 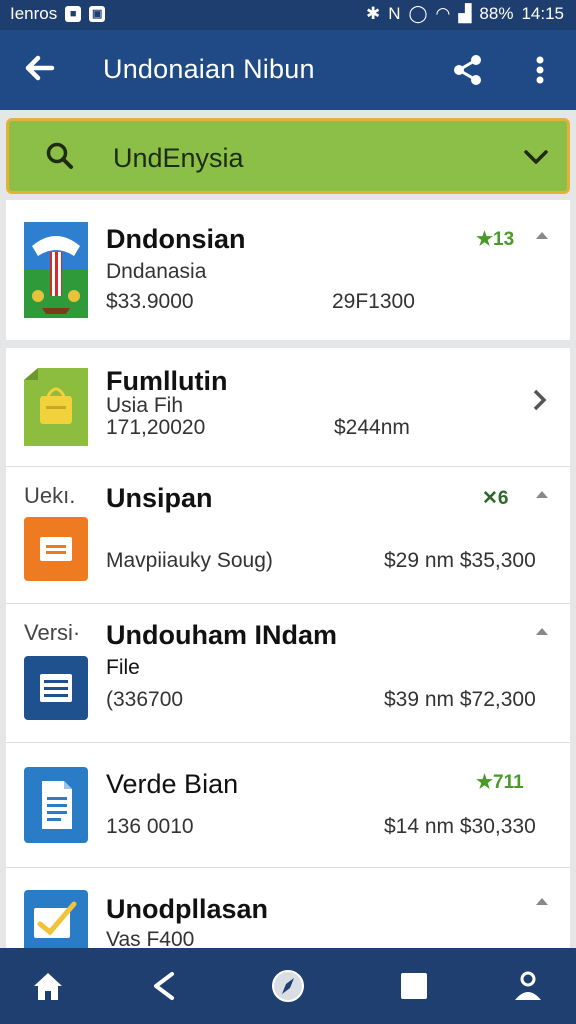 What do you see at coordinates (288, 270) in the screenshot?
I see `list-item: Dndonsian Dndanasia $33.9000 29F1300 ★13` at bounding box center [288, 270].